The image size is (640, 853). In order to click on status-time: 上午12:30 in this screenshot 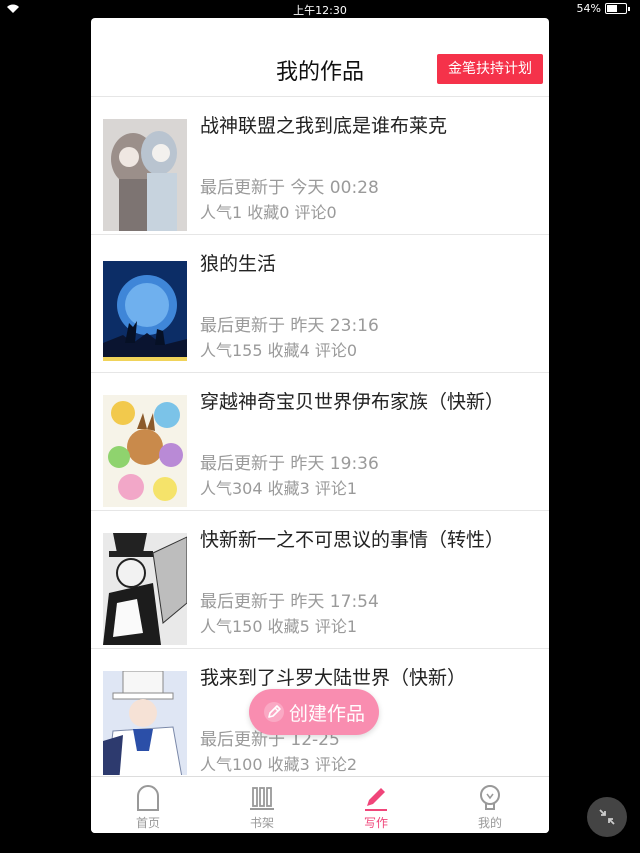, I will do `click(320, 10)`.